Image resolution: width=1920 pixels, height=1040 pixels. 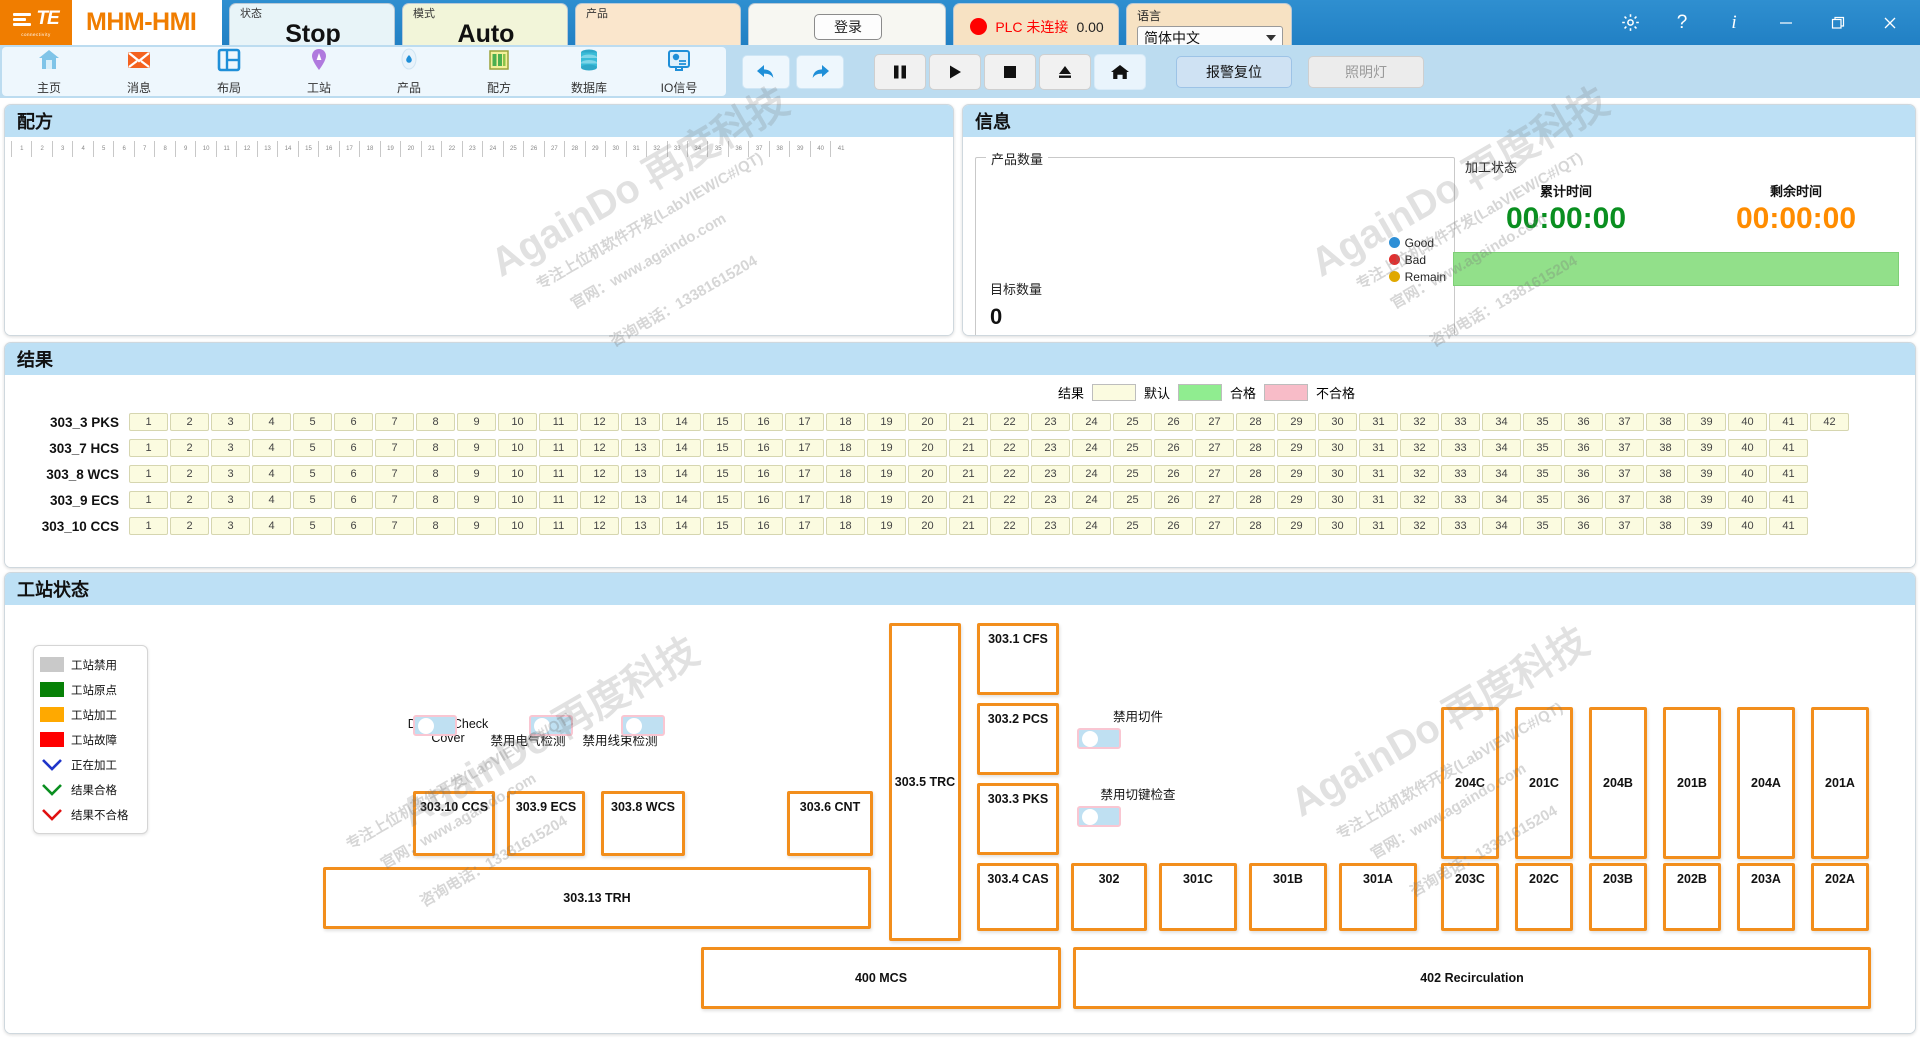 I want to click on station-box: 303.3 PKS, so click(x=1018, y=819).